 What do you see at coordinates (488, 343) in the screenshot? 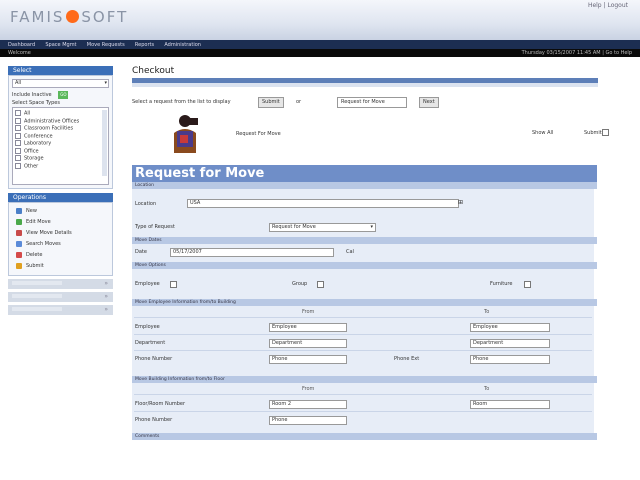
I see `field-value: Department` at bounding box center [488, 343].